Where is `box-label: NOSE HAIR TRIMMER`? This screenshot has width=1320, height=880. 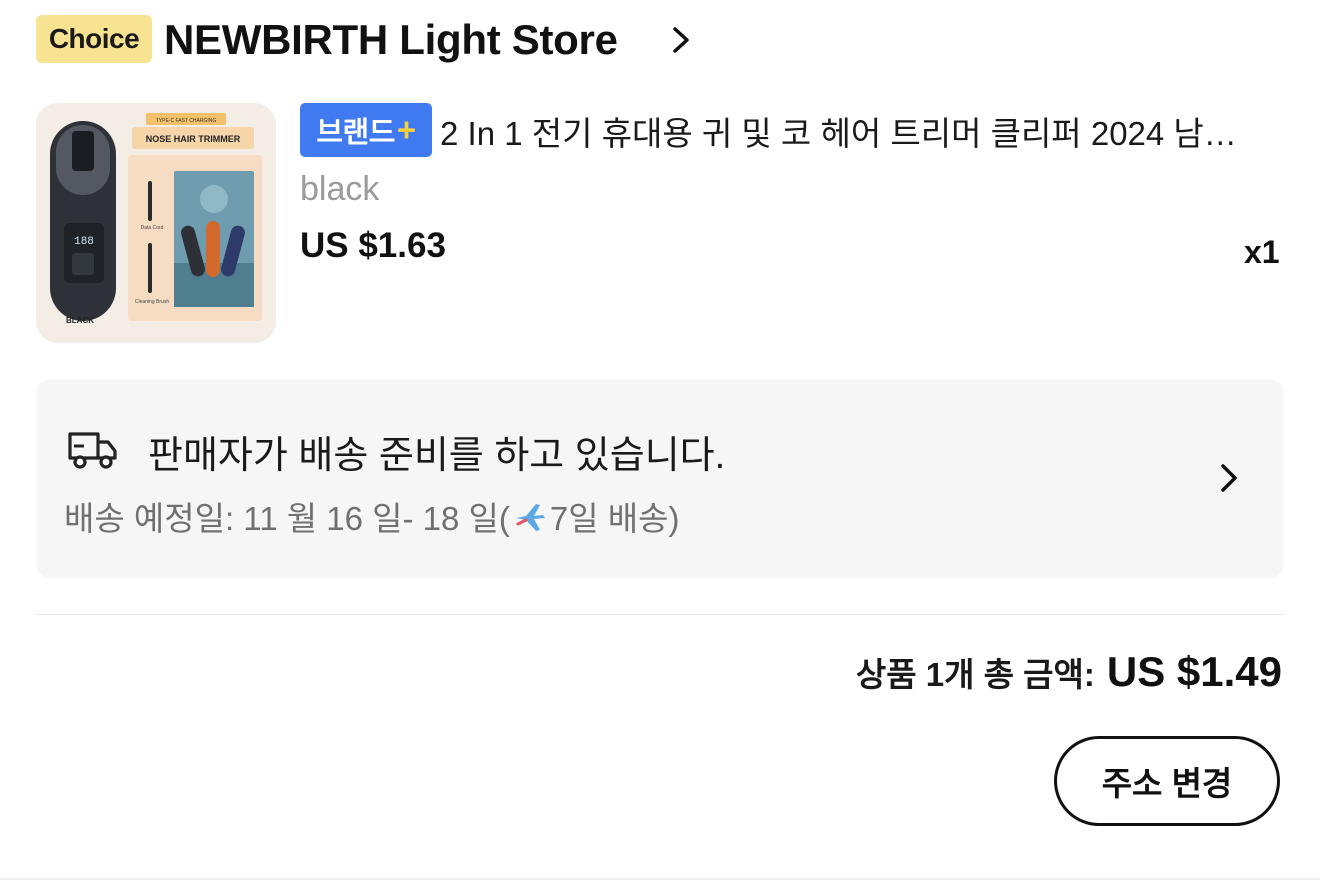 box-label: NOSE HAIR TRIMMER is located at coordinates (193, 139).